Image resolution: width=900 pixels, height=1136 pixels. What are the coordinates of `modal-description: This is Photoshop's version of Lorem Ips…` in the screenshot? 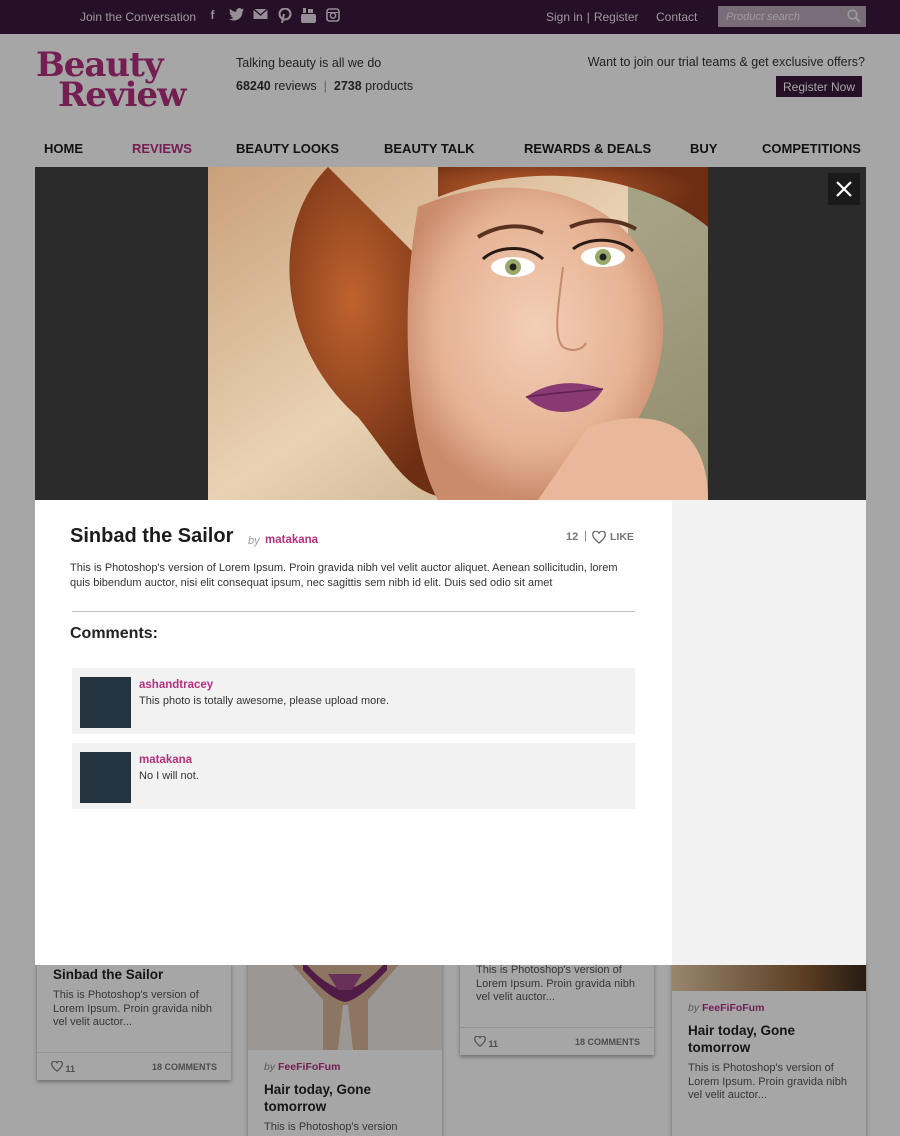 It's located at (344, 575).